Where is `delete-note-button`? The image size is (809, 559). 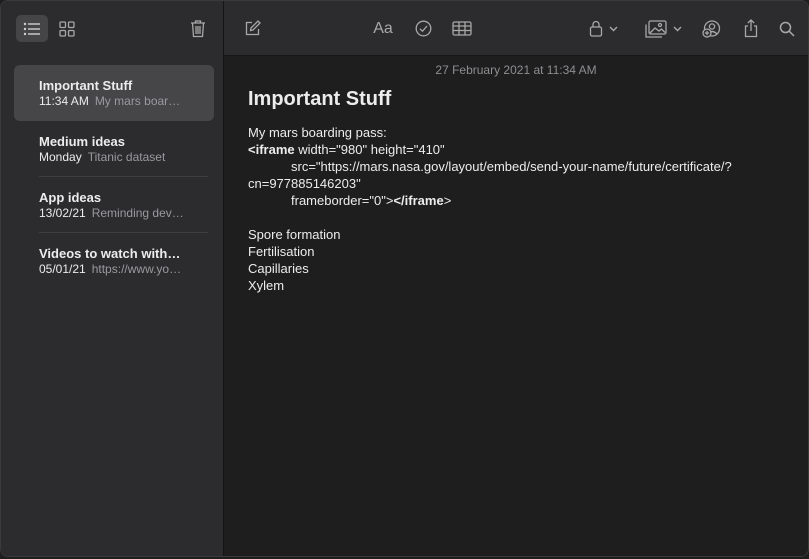 delete-note-button is located at coordinates (198, 28).